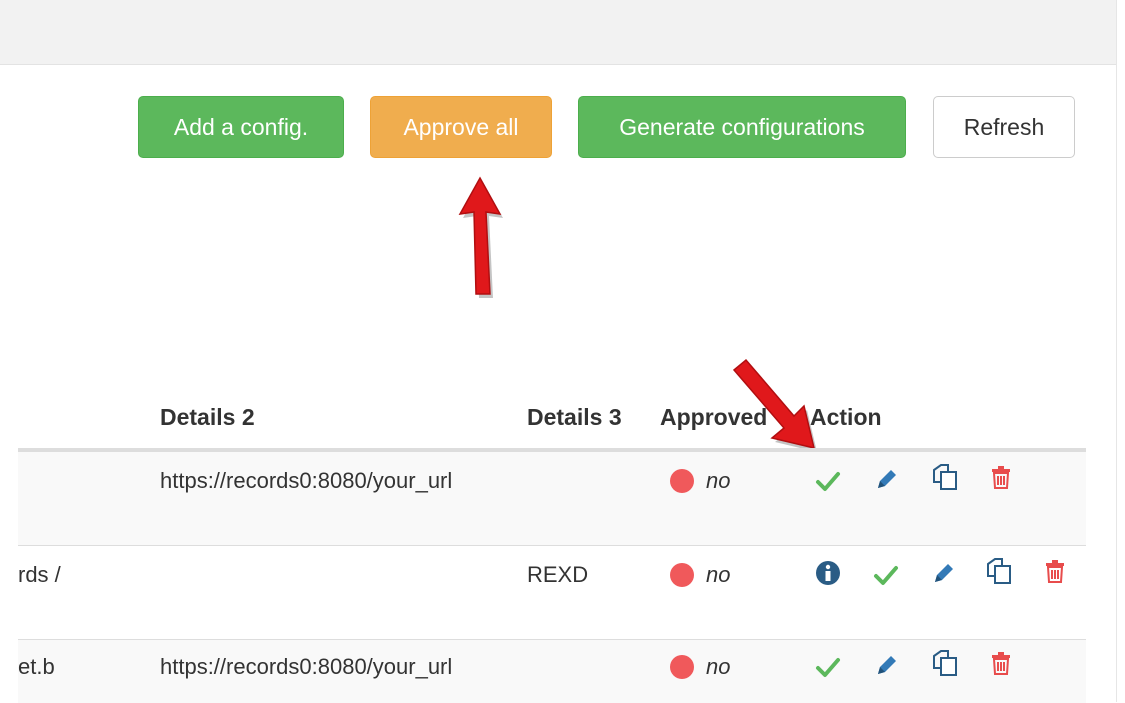 This screenshot has width=1125, height=703. I want to click on refresh-button: Refresh, so click(1004, 127).